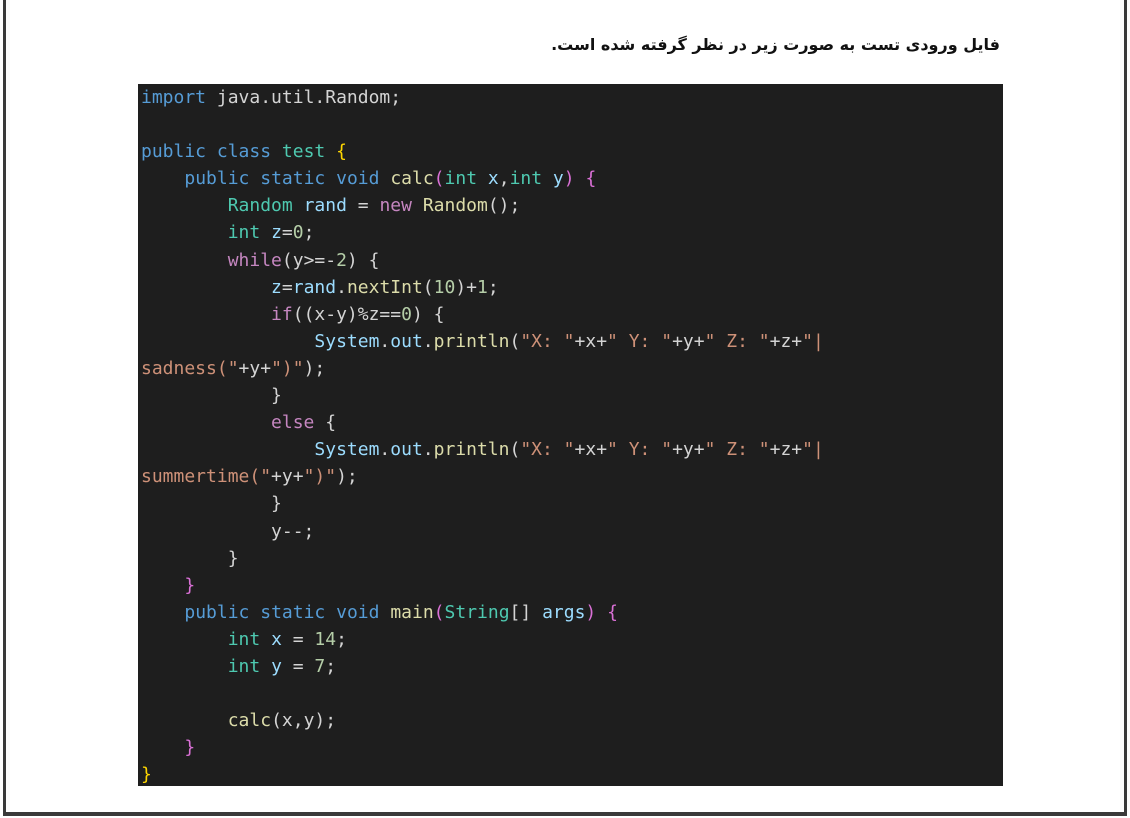 The image size is (1130, 818). What do you see at coordinates (572, 666) in the screenshot?
I see `code-line: int y = 7;` at bounding box center [572, 666].